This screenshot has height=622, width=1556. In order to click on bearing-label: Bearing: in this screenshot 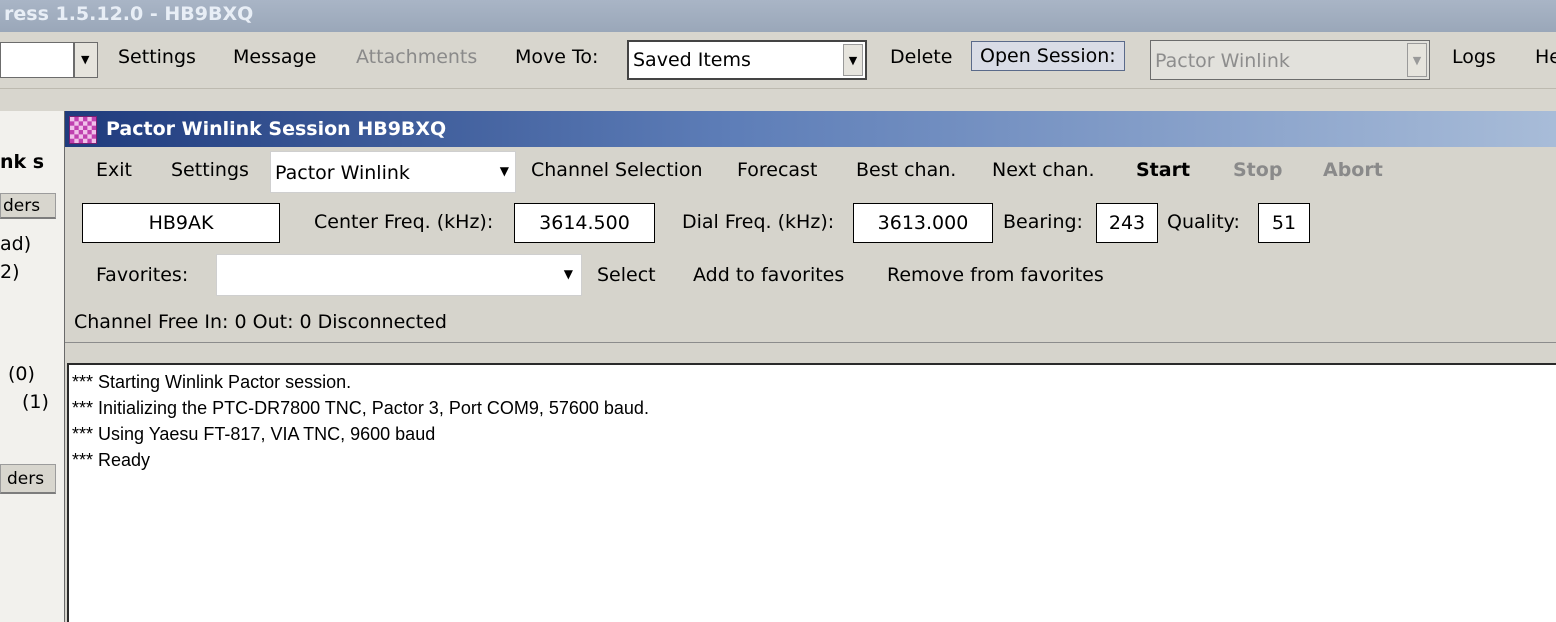, I will do `click(1043, 222)`.